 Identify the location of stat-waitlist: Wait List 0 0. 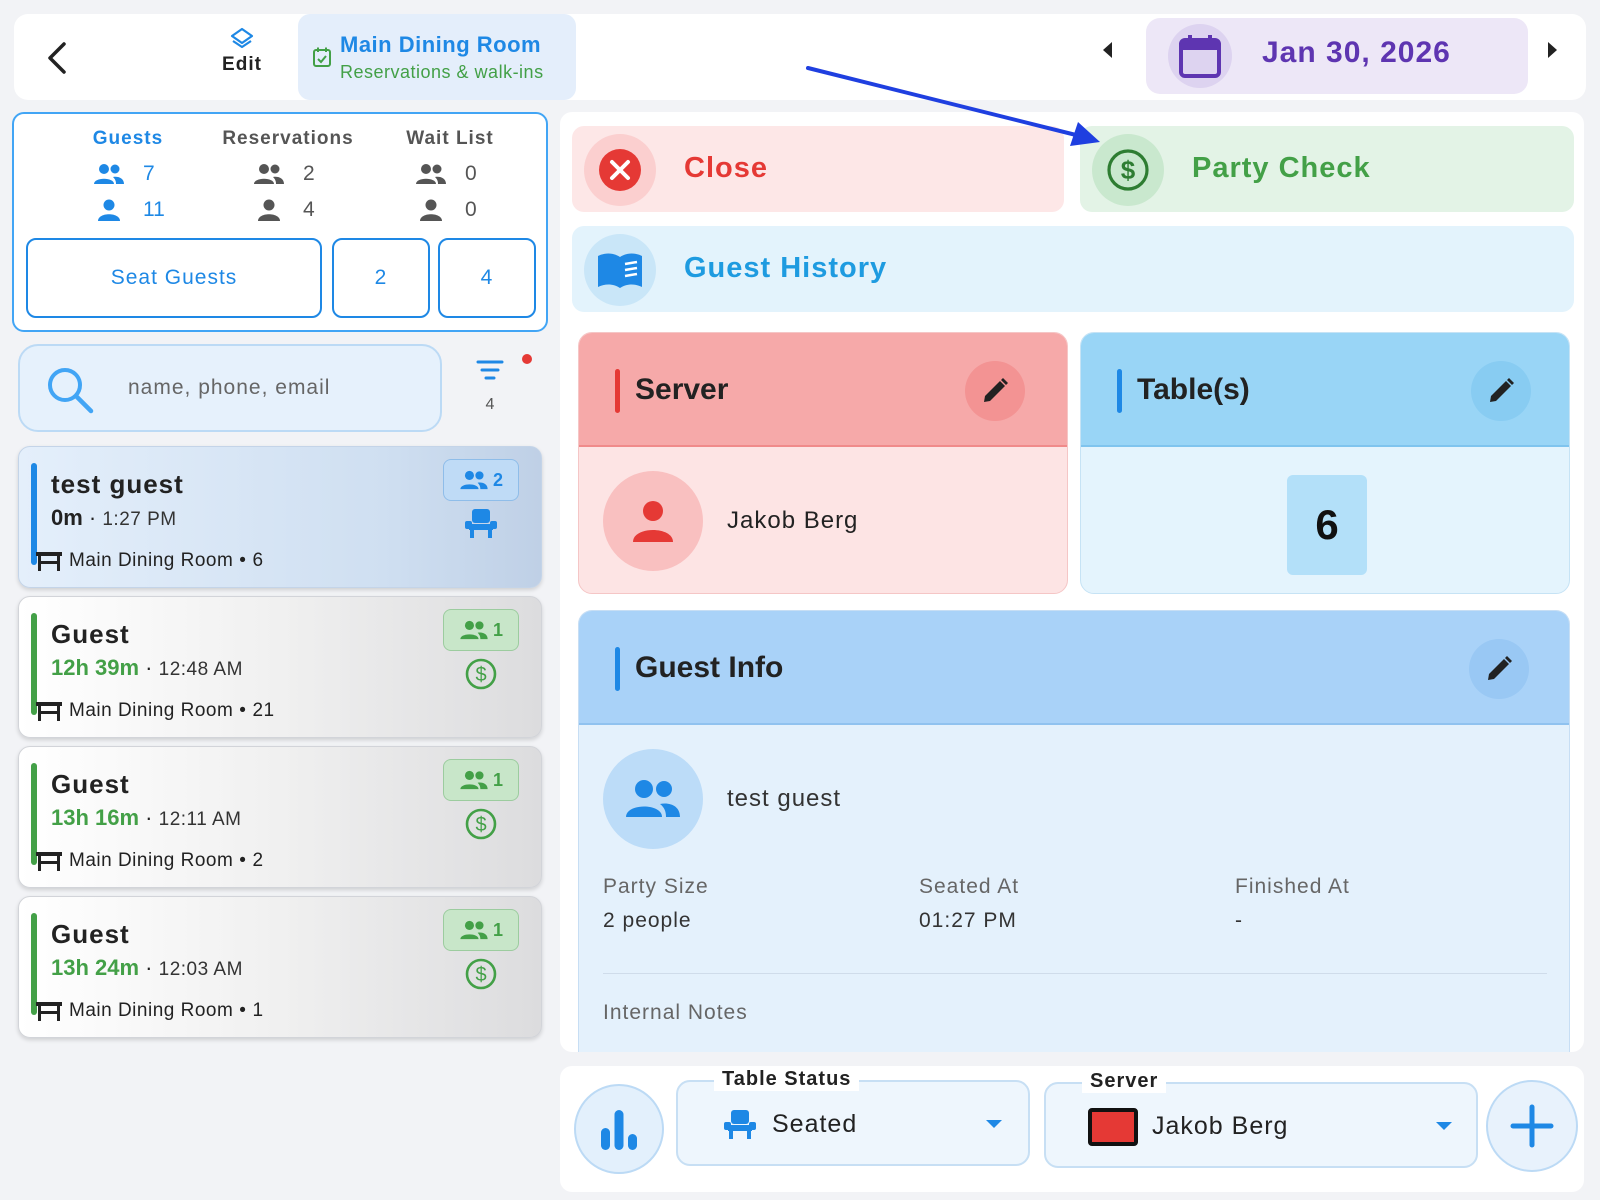
(450, 178).